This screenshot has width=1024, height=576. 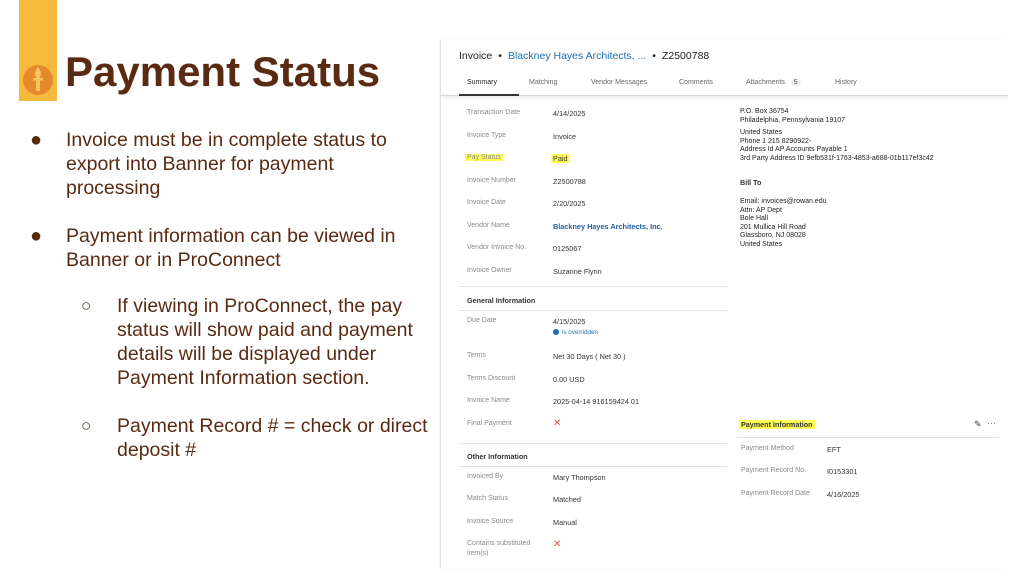 I want to click on field-value: Mary Thompson, so click(x=579, y=477).